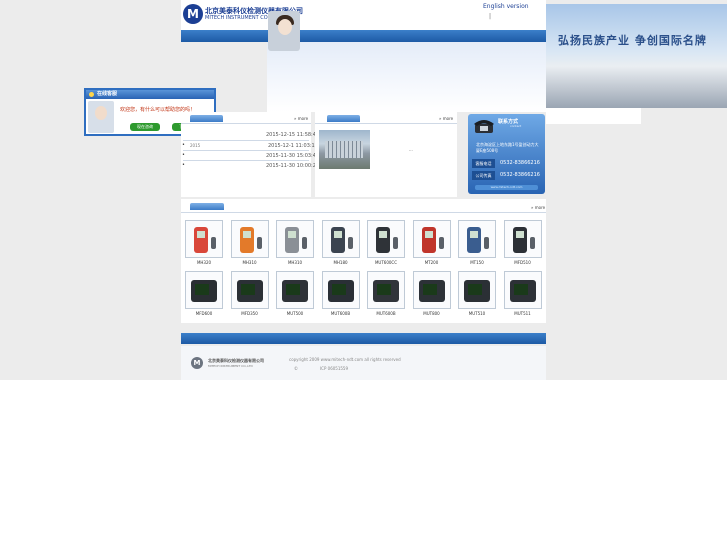  I want to click on news-date: 2015-11-30 15:03:41, so click(293, 156).